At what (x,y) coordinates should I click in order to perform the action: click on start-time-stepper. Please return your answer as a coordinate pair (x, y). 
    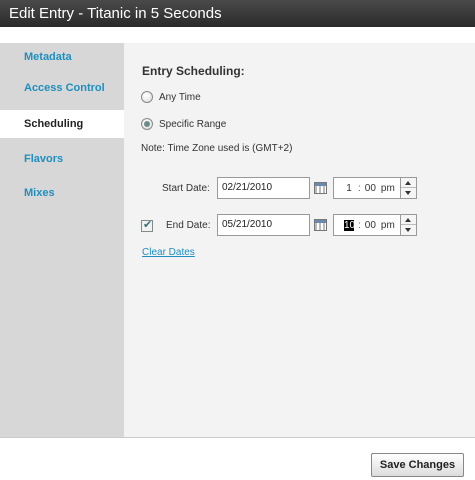
    Looking at the image, I should click on (408, 188).